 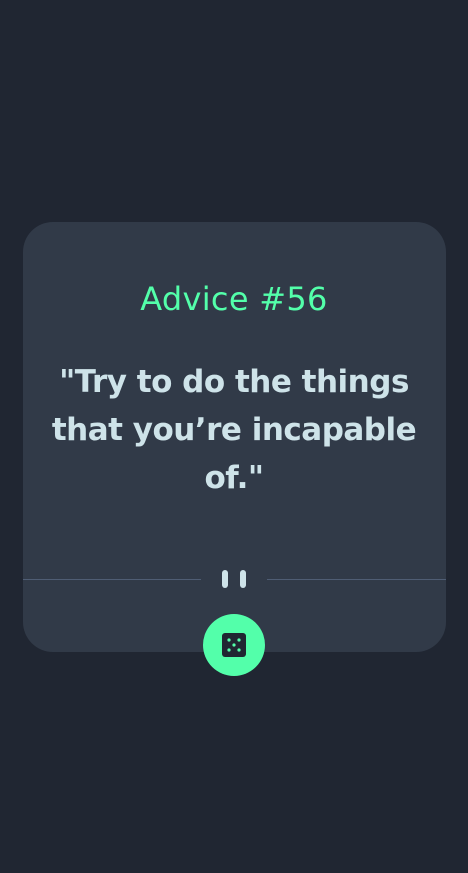 What do you see at coordinates (234, 299) in the screenshot?
I see `advice-title: Advice #56` at bounding box center [234, 299].